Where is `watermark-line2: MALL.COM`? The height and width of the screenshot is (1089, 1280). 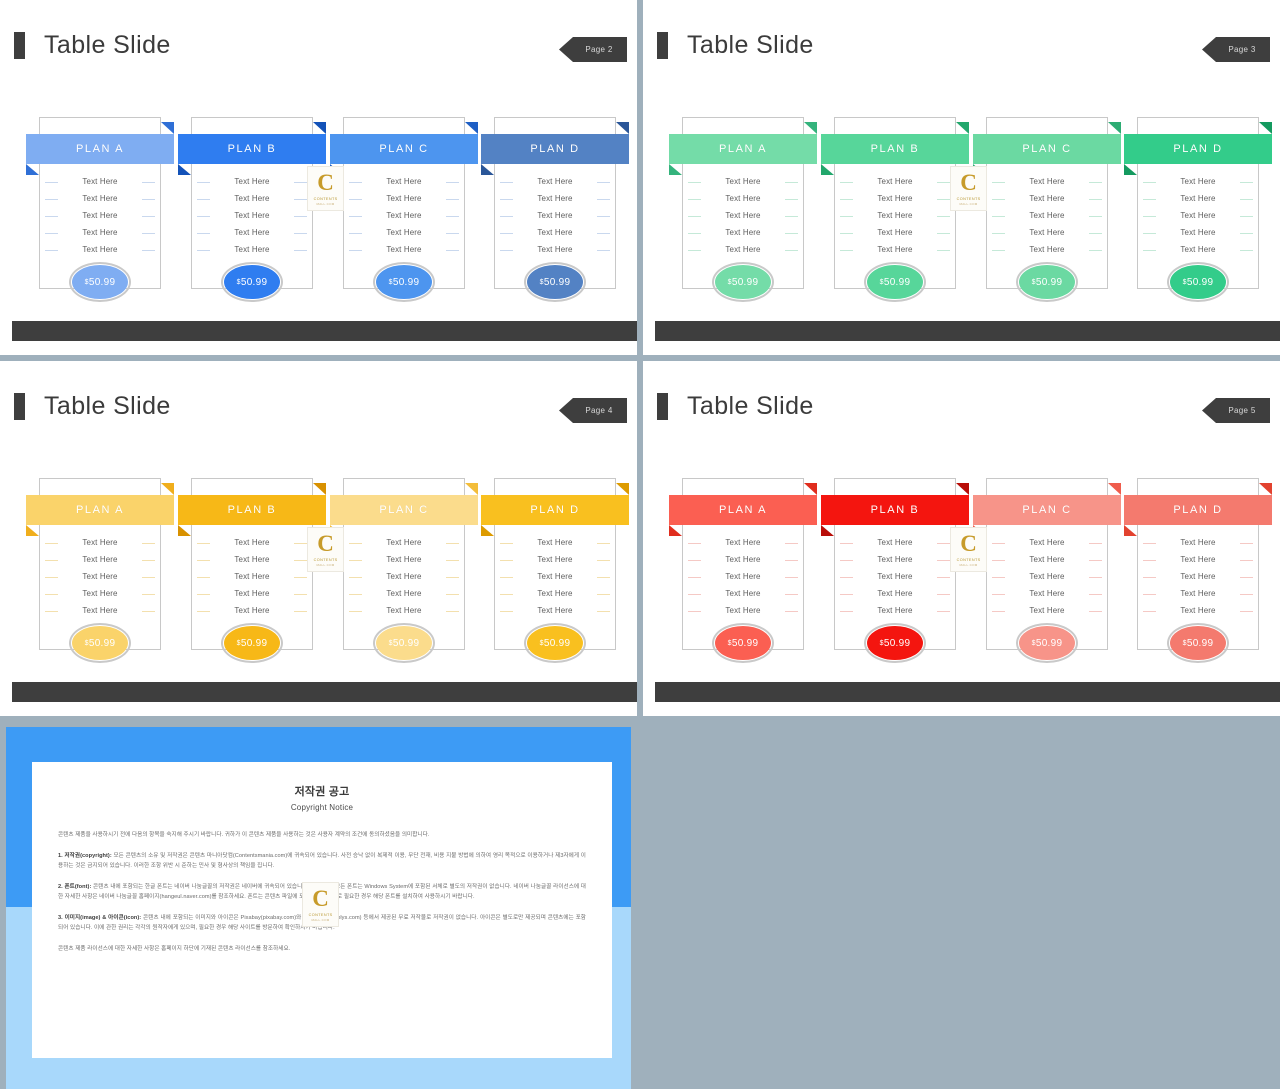 watermark-line2: MALL.COM is located at coordinates (325, 203).